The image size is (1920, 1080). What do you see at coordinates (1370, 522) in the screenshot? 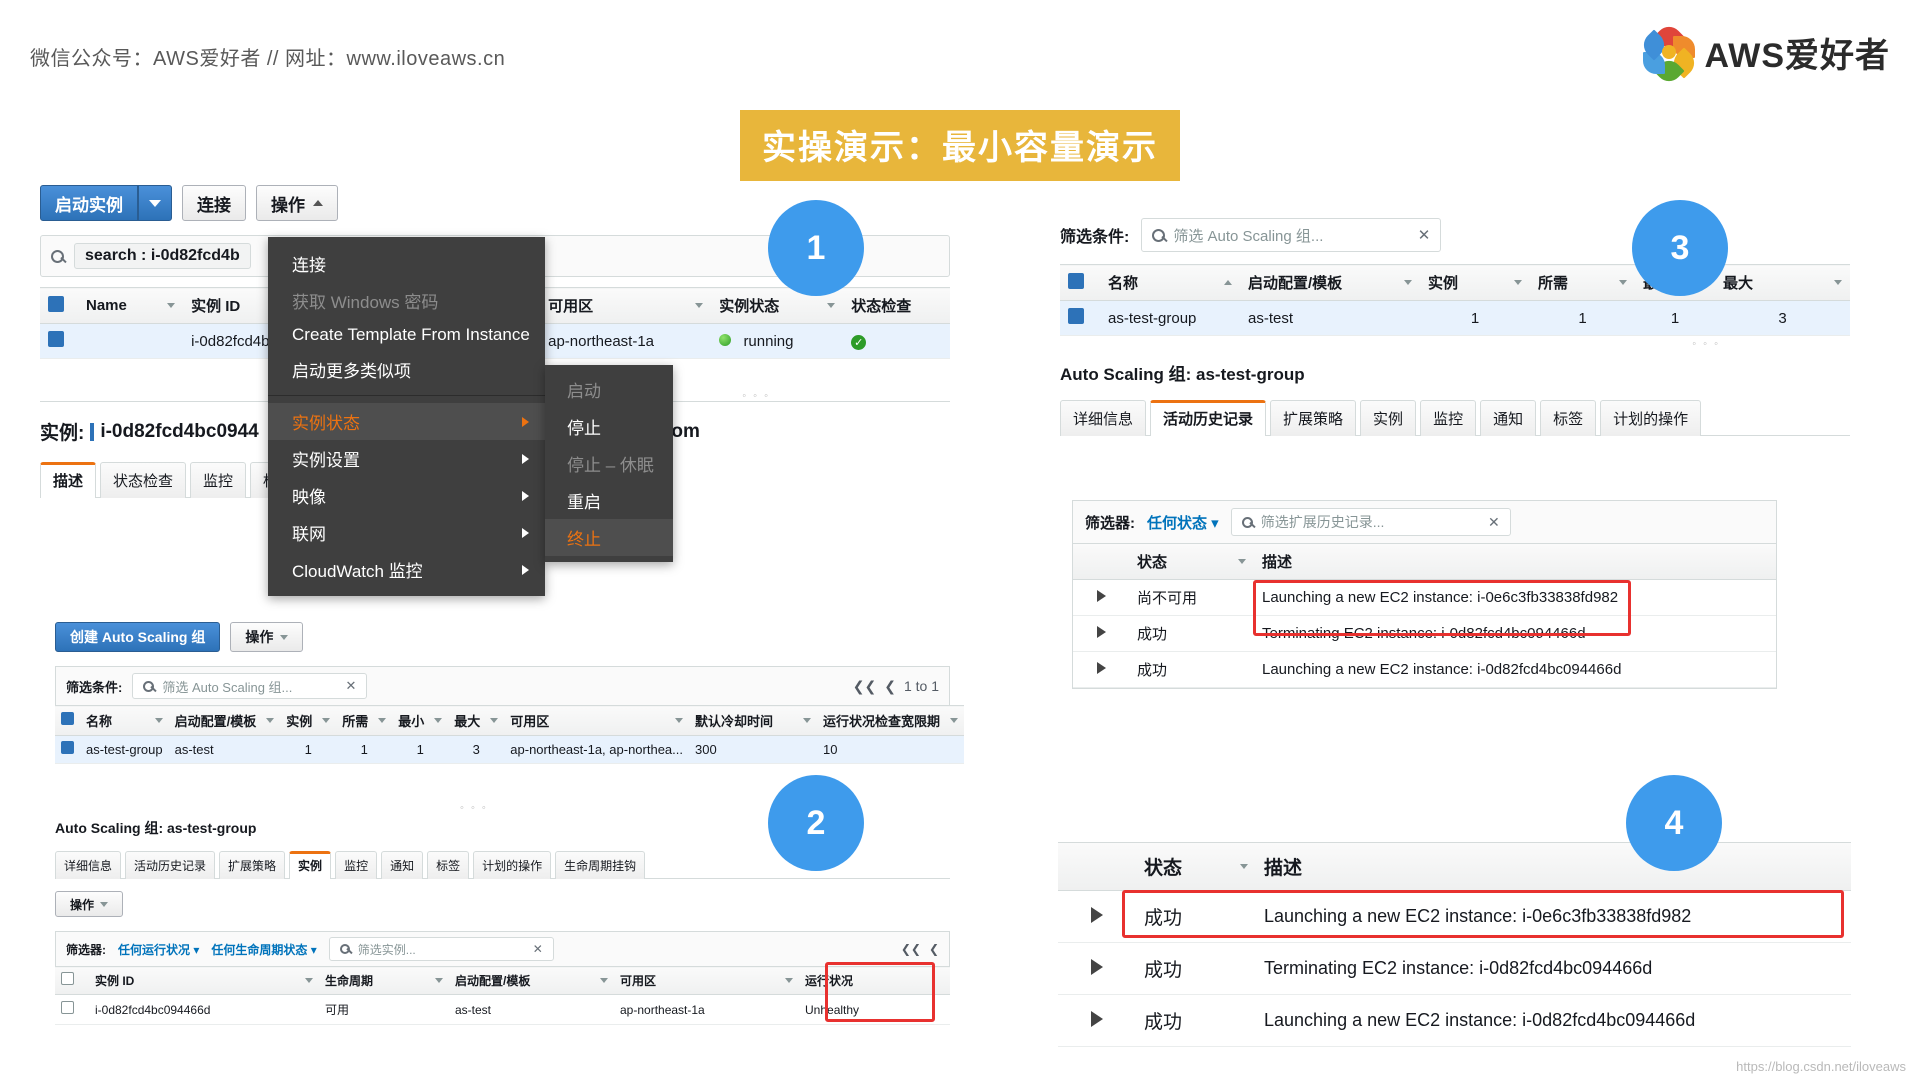
I see `history-filter-input: 筛选扩展历史记录... ✕` at bounding box center [1370, 522].